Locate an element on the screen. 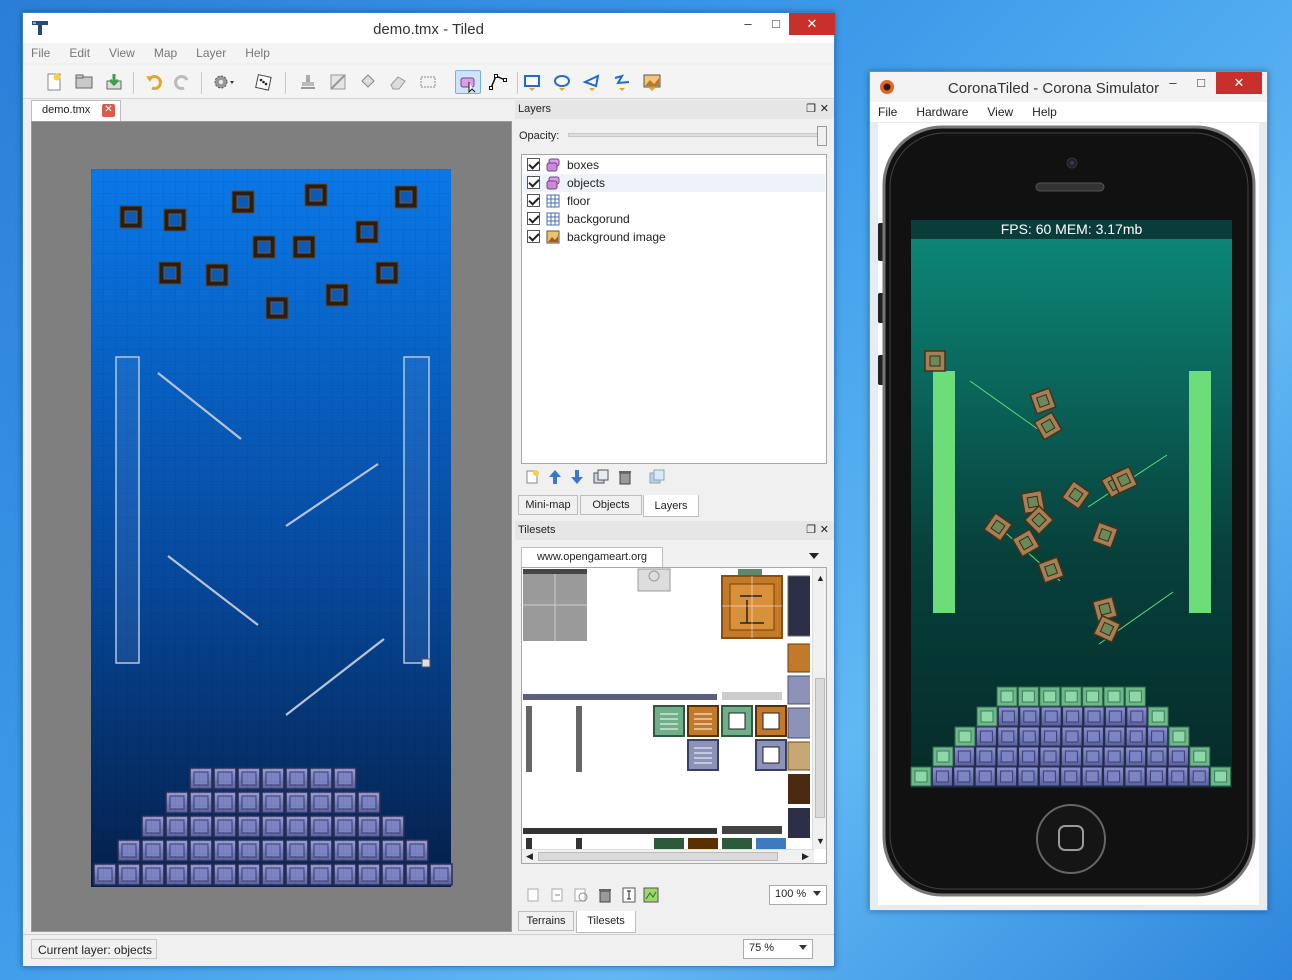 The width and height of the screenshot is (1292, 980). bucket-icon is located at coordinates (368, 81).